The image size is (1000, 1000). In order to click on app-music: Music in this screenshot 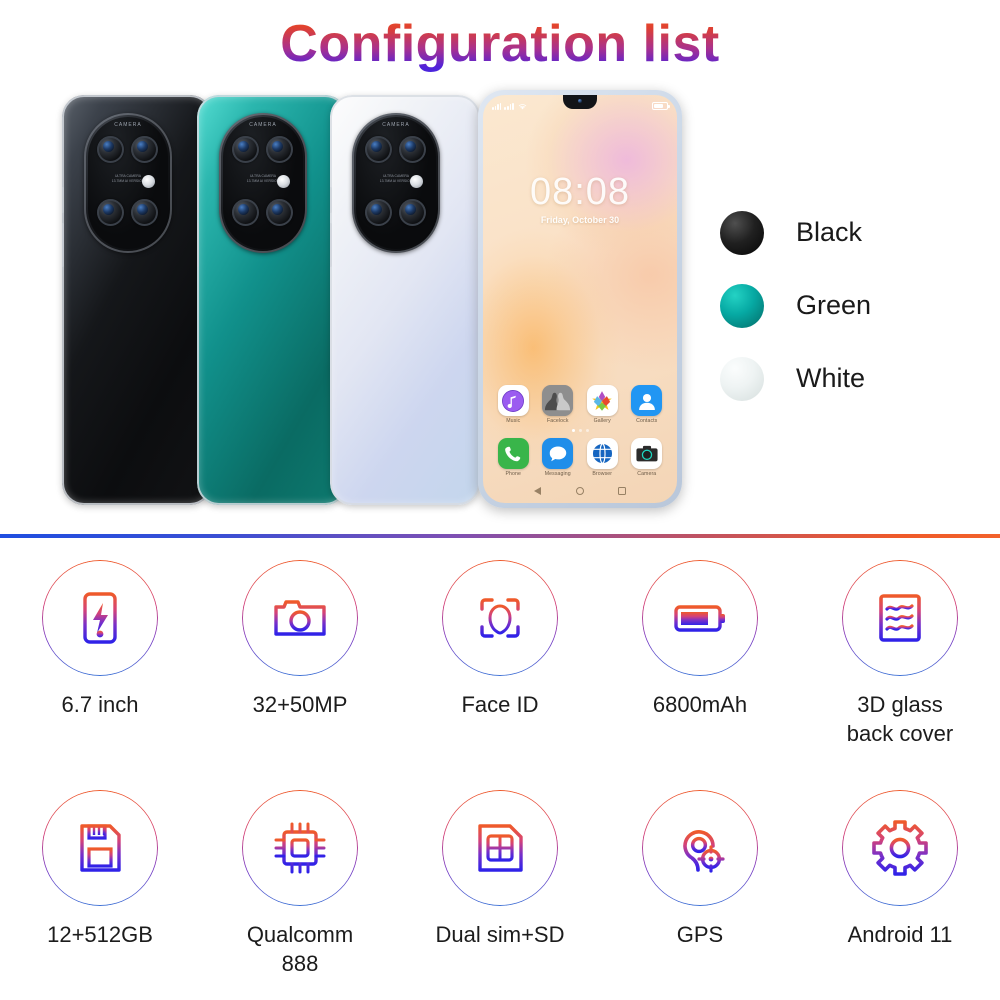, I will do `click(513, 404)`.